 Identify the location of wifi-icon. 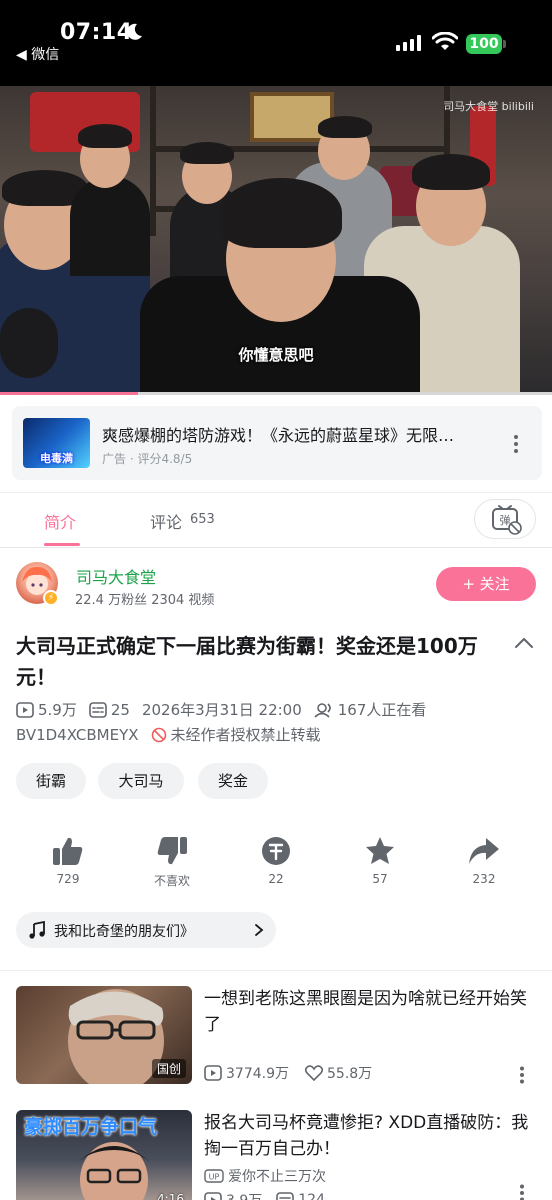
(445, 41).